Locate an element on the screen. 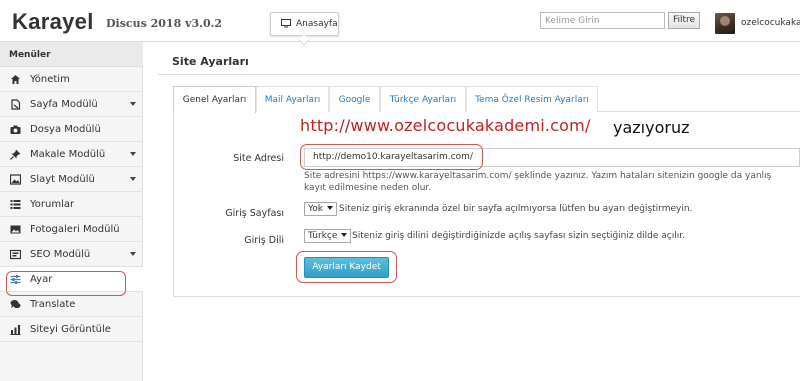 This screenshot has width=800, height=381. login-lang-select: Türkçe is located at coordinates (328, 236).